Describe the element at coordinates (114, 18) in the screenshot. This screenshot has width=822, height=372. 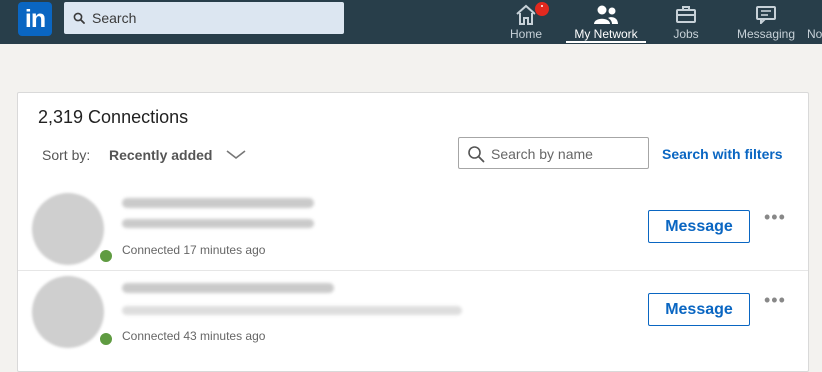
I see `search-placeholder: Search` at that location.